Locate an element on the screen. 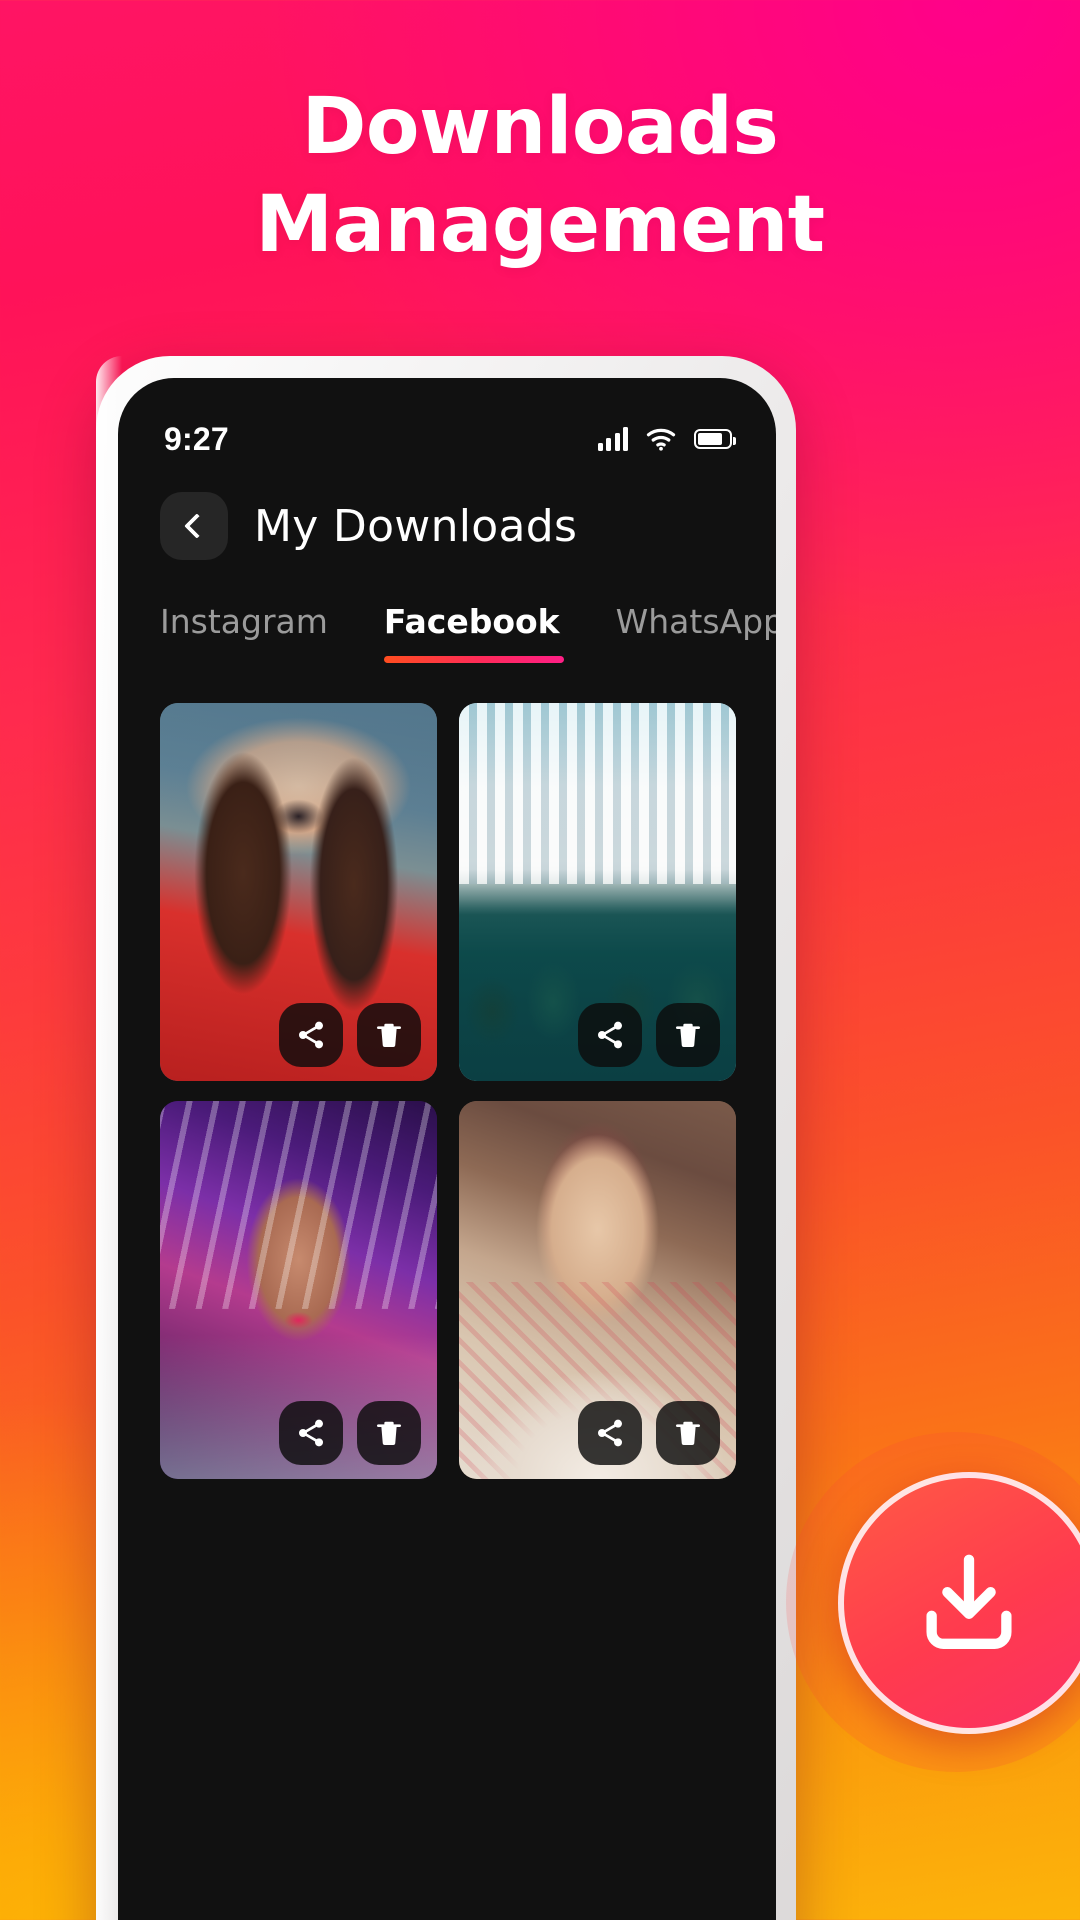 The width and height of the screenshot is (1080, 1920). app-bar: My Downloads is located at coordinates (447, 517).